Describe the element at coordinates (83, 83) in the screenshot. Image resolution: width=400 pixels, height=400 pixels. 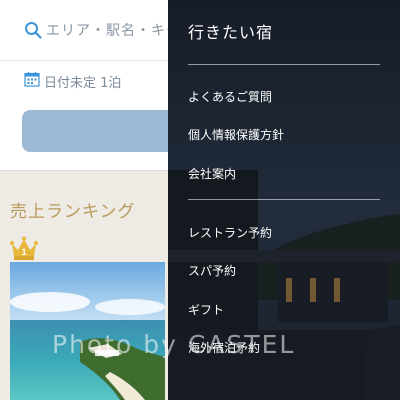
I see `date-value: 日付未定 1泊` at that location.